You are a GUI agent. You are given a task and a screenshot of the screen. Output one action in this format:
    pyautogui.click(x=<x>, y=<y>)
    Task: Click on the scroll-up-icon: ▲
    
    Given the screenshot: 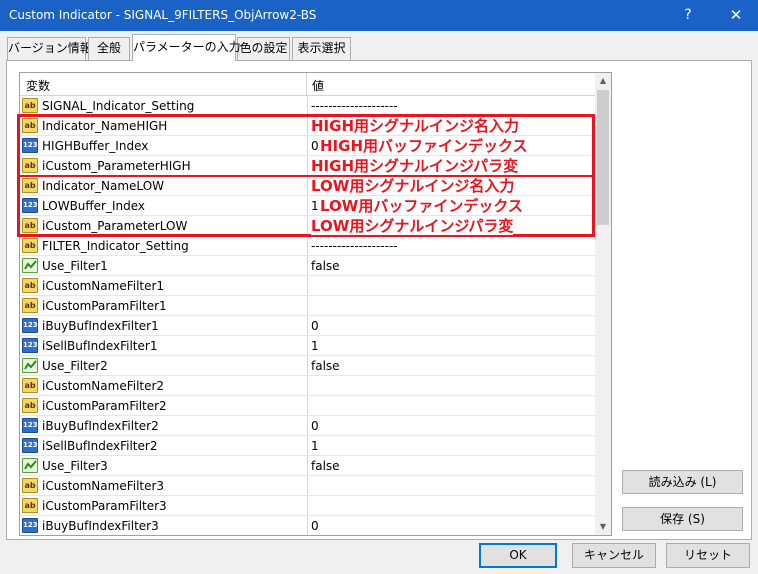 What is the action you would take?
    pyautogui.click(x=603, y=81)
    